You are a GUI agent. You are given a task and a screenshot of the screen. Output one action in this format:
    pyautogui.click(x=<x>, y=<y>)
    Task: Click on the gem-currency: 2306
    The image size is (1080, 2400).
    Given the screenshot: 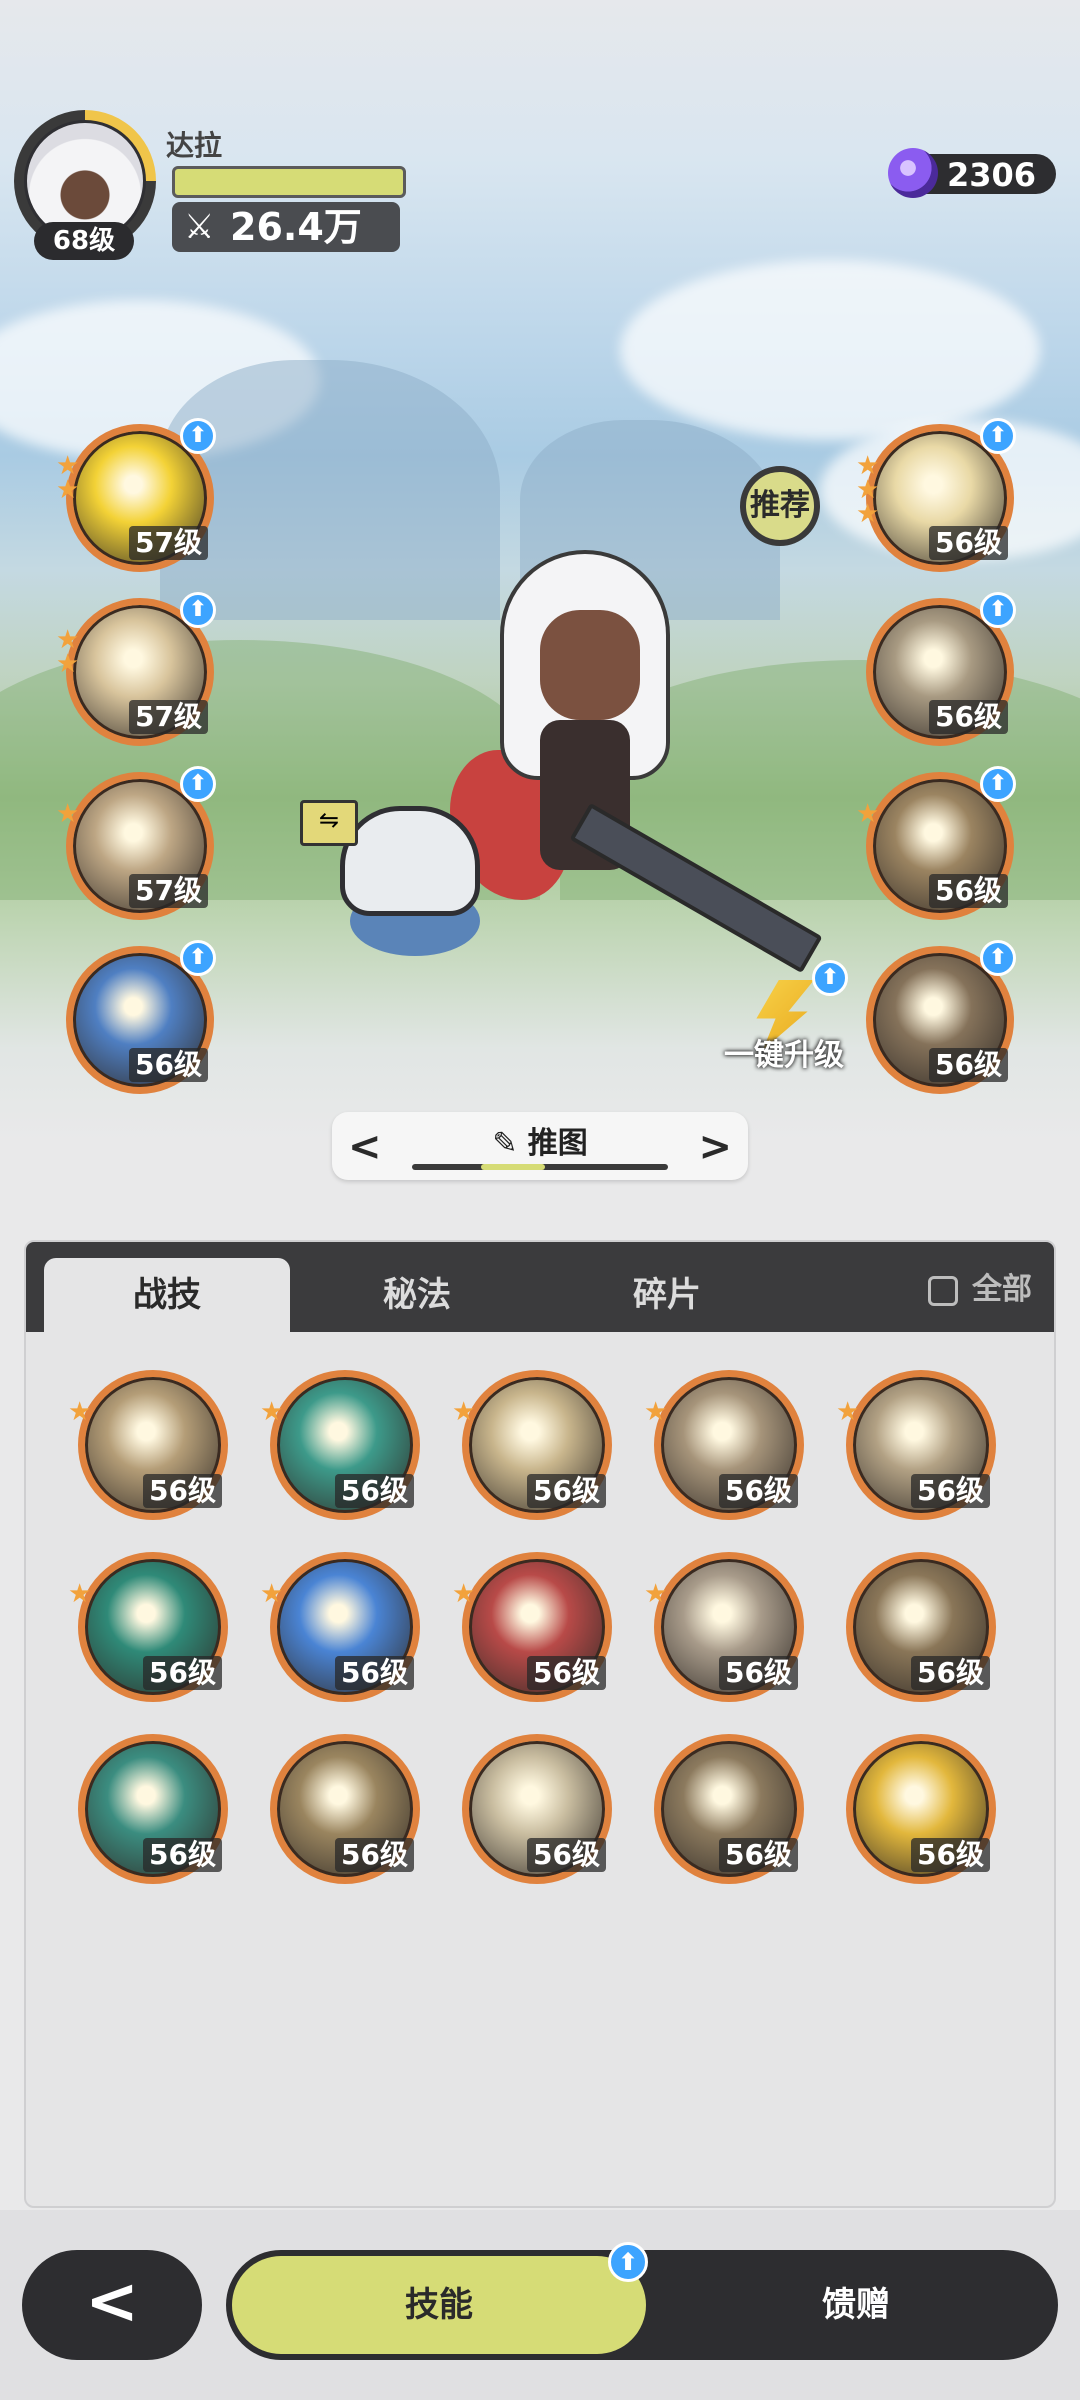 What is the action you would take?
    pyautogui.click(x=972, y=173)
    